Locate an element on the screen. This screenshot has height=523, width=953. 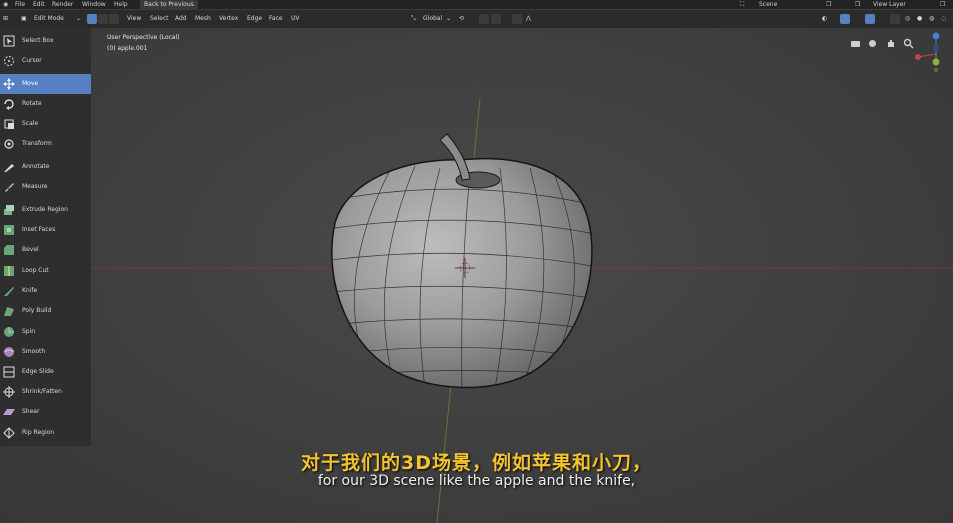
menu-edge: Edge is located at coordinates (254, 19).